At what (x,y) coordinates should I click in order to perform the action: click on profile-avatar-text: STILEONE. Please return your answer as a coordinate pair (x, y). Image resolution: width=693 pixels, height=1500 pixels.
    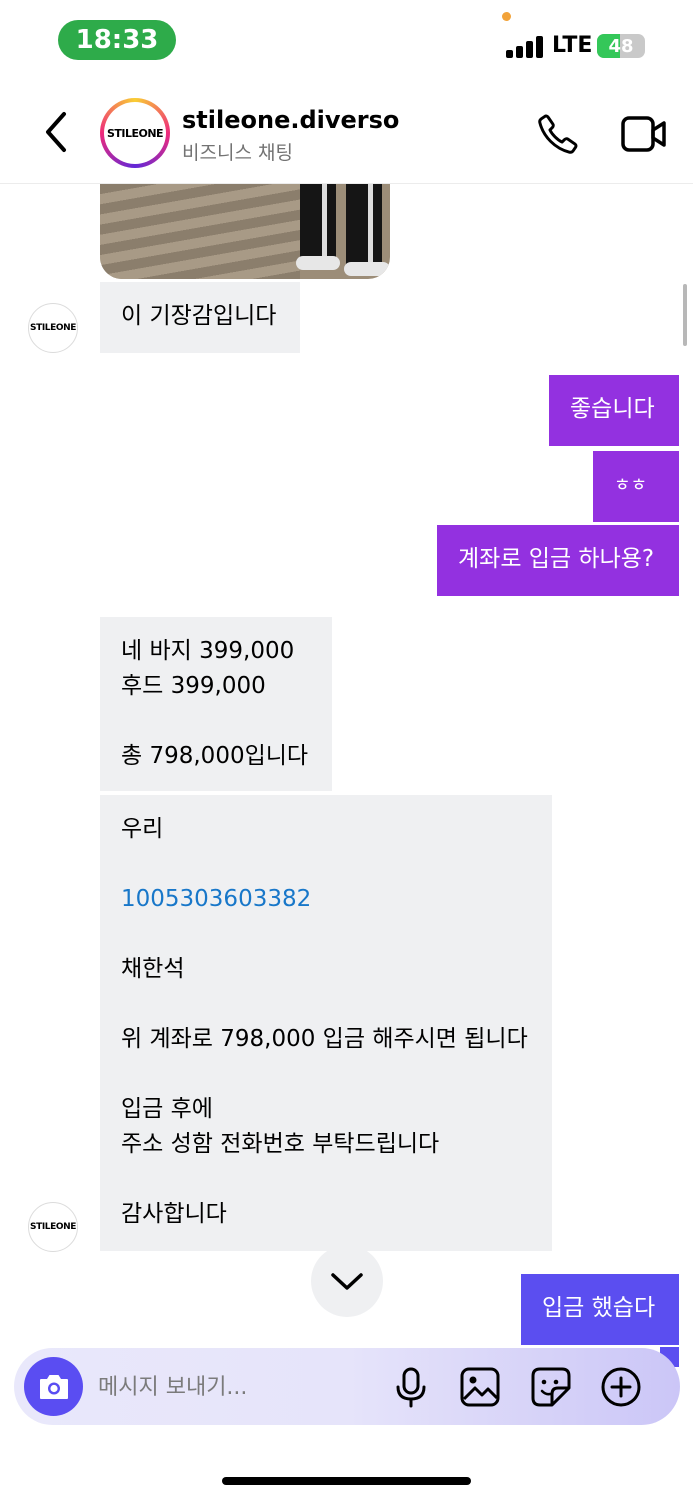
    Looking at the image, I should click on (135, 133).